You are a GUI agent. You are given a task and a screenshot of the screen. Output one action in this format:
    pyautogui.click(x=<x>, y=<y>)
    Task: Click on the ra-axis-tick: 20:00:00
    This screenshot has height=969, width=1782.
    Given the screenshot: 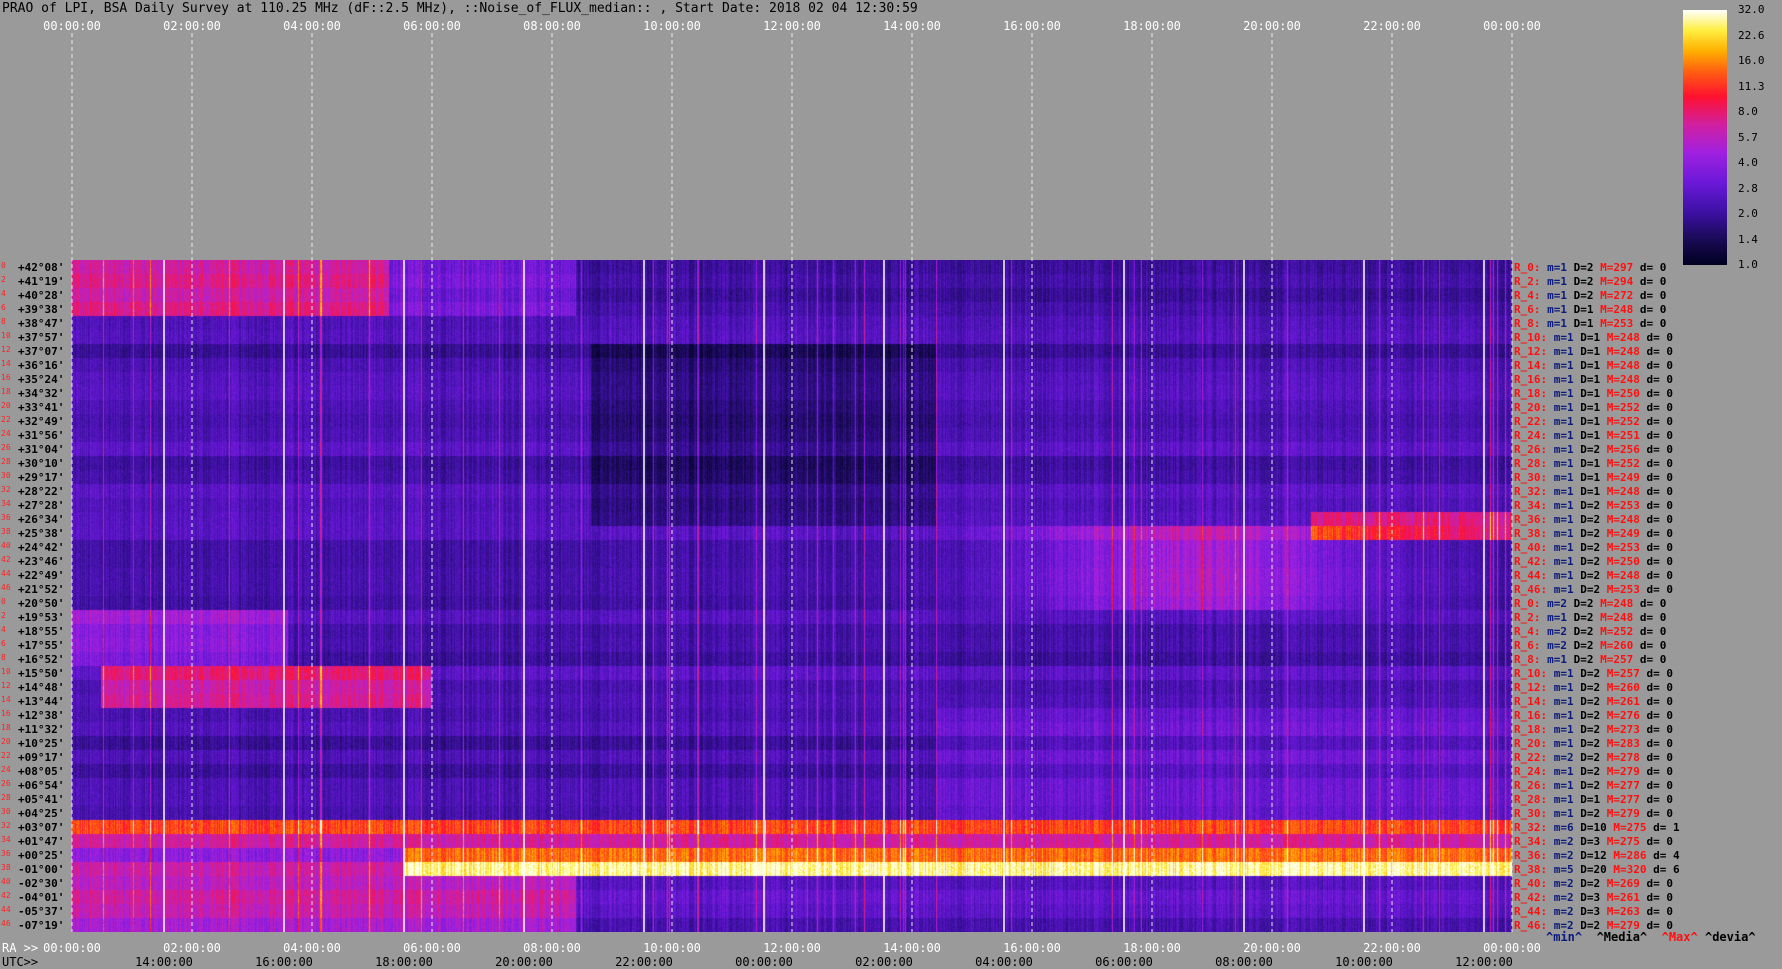 What is the action you would take?
    pyautogui.click(x=1272, y=948)
    